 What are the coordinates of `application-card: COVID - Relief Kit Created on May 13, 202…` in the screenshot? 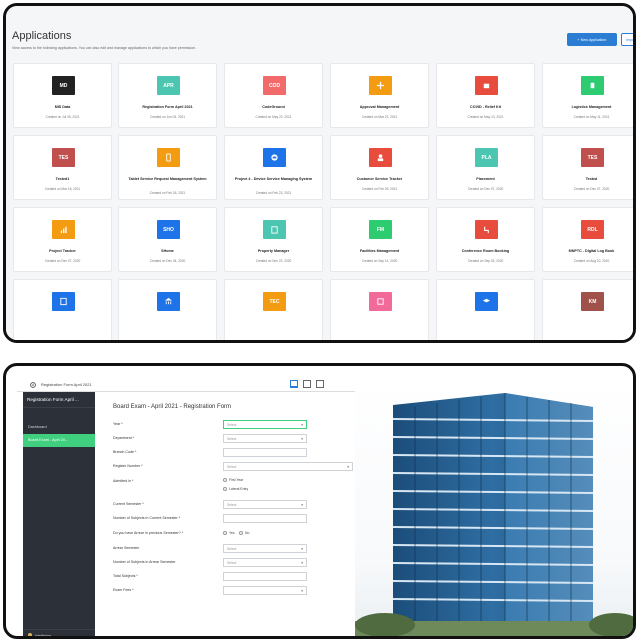 It's located at (485, 95).